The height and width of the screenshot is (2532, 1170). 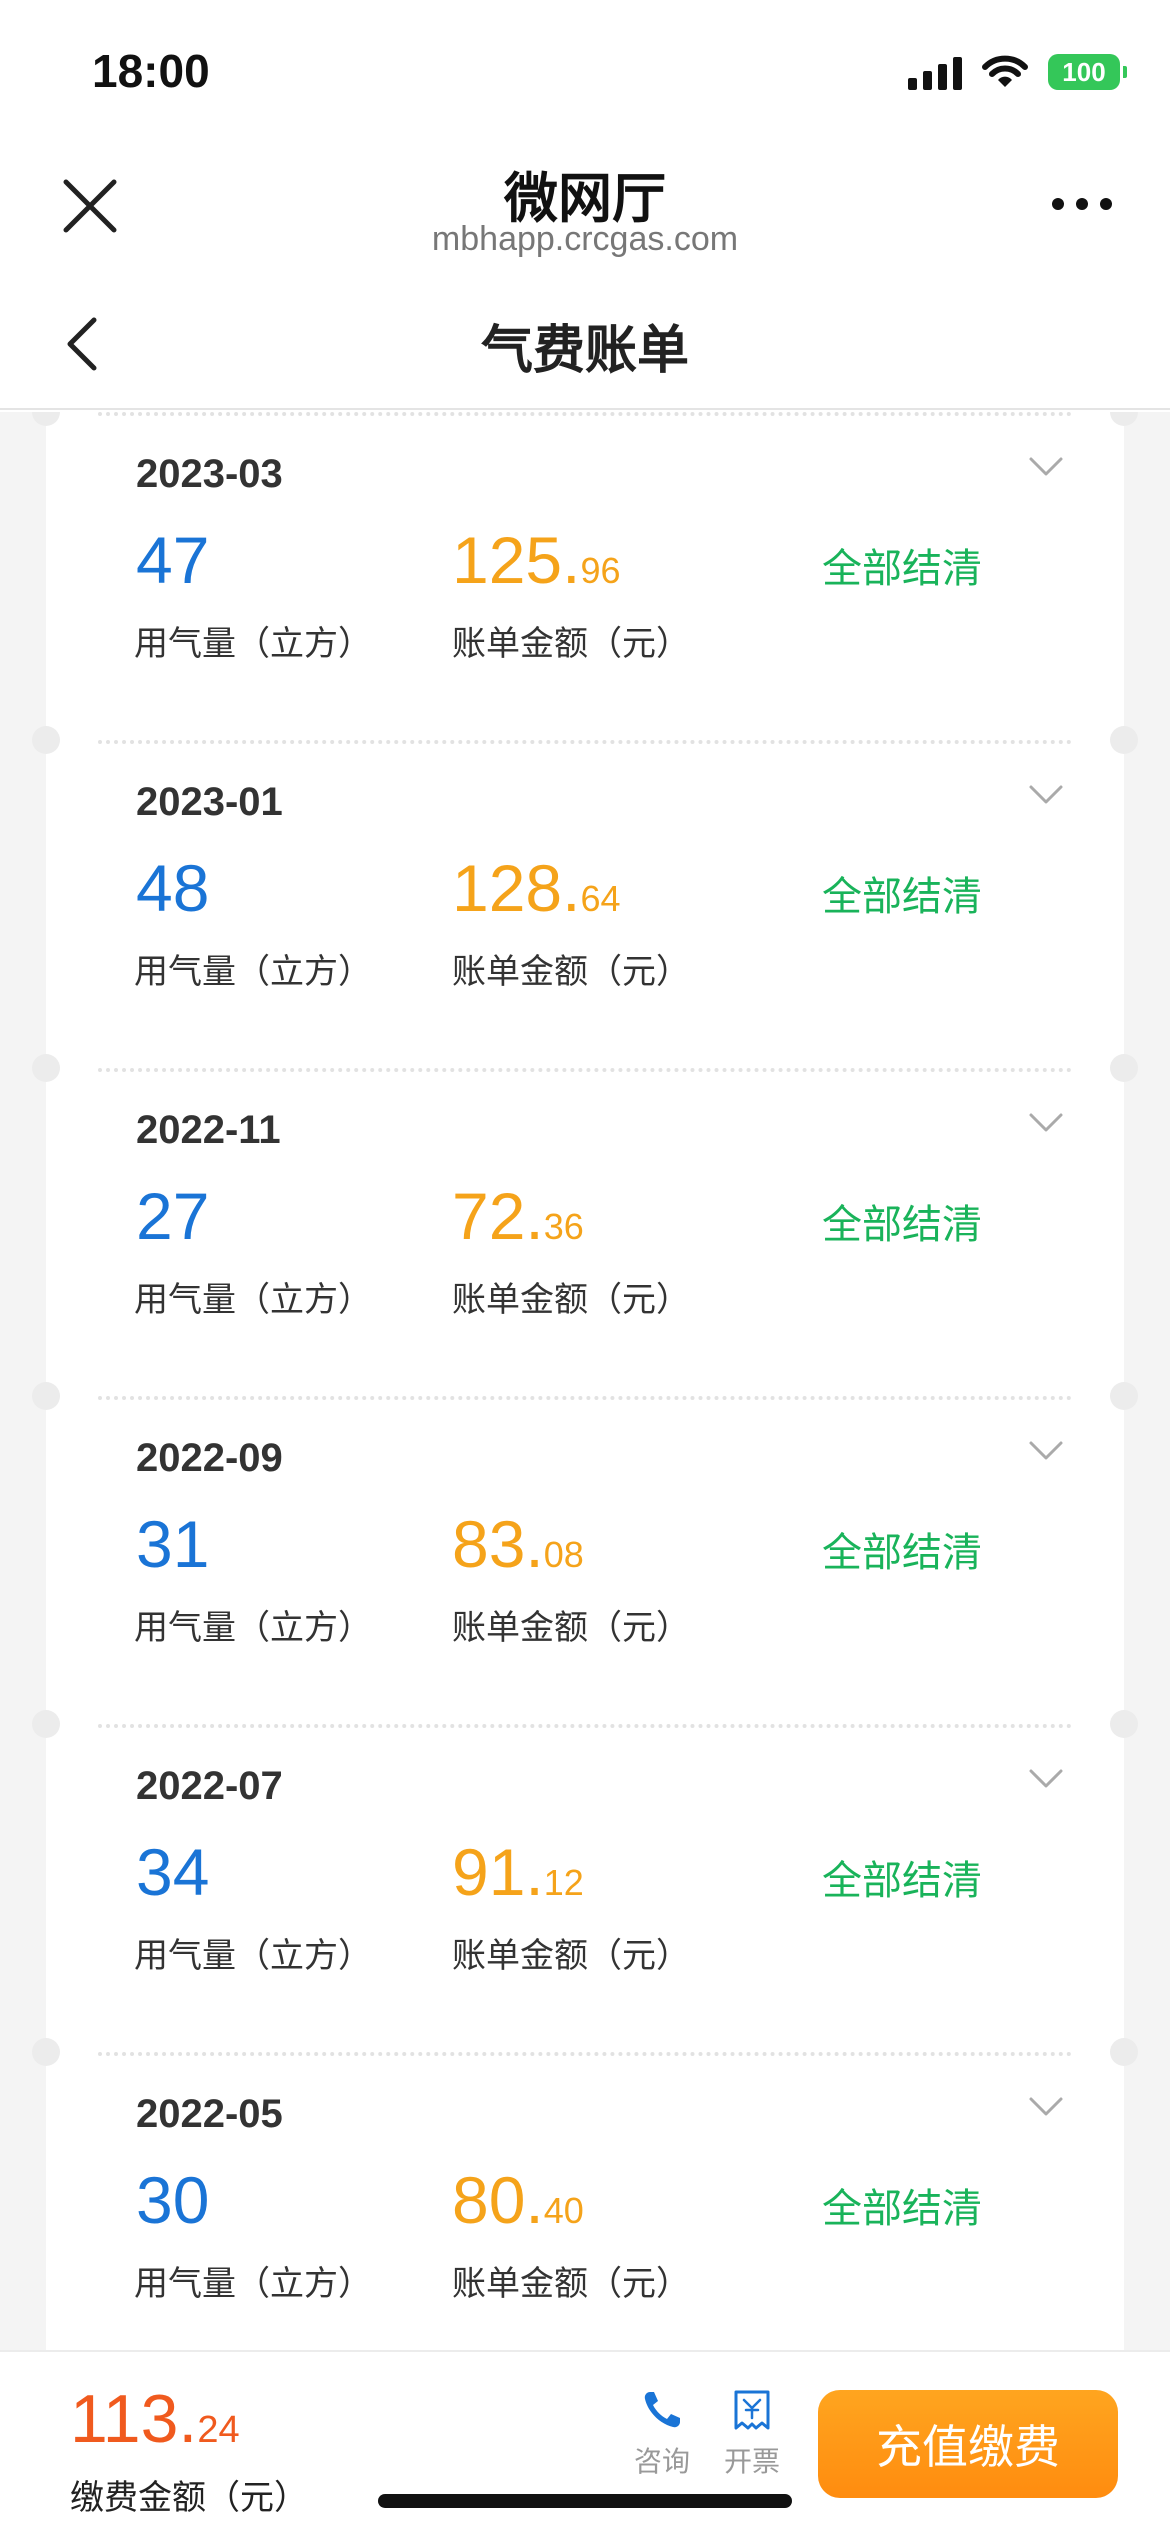 I want to click on bill-amount: 83.08, so click(x=518, y=1544).